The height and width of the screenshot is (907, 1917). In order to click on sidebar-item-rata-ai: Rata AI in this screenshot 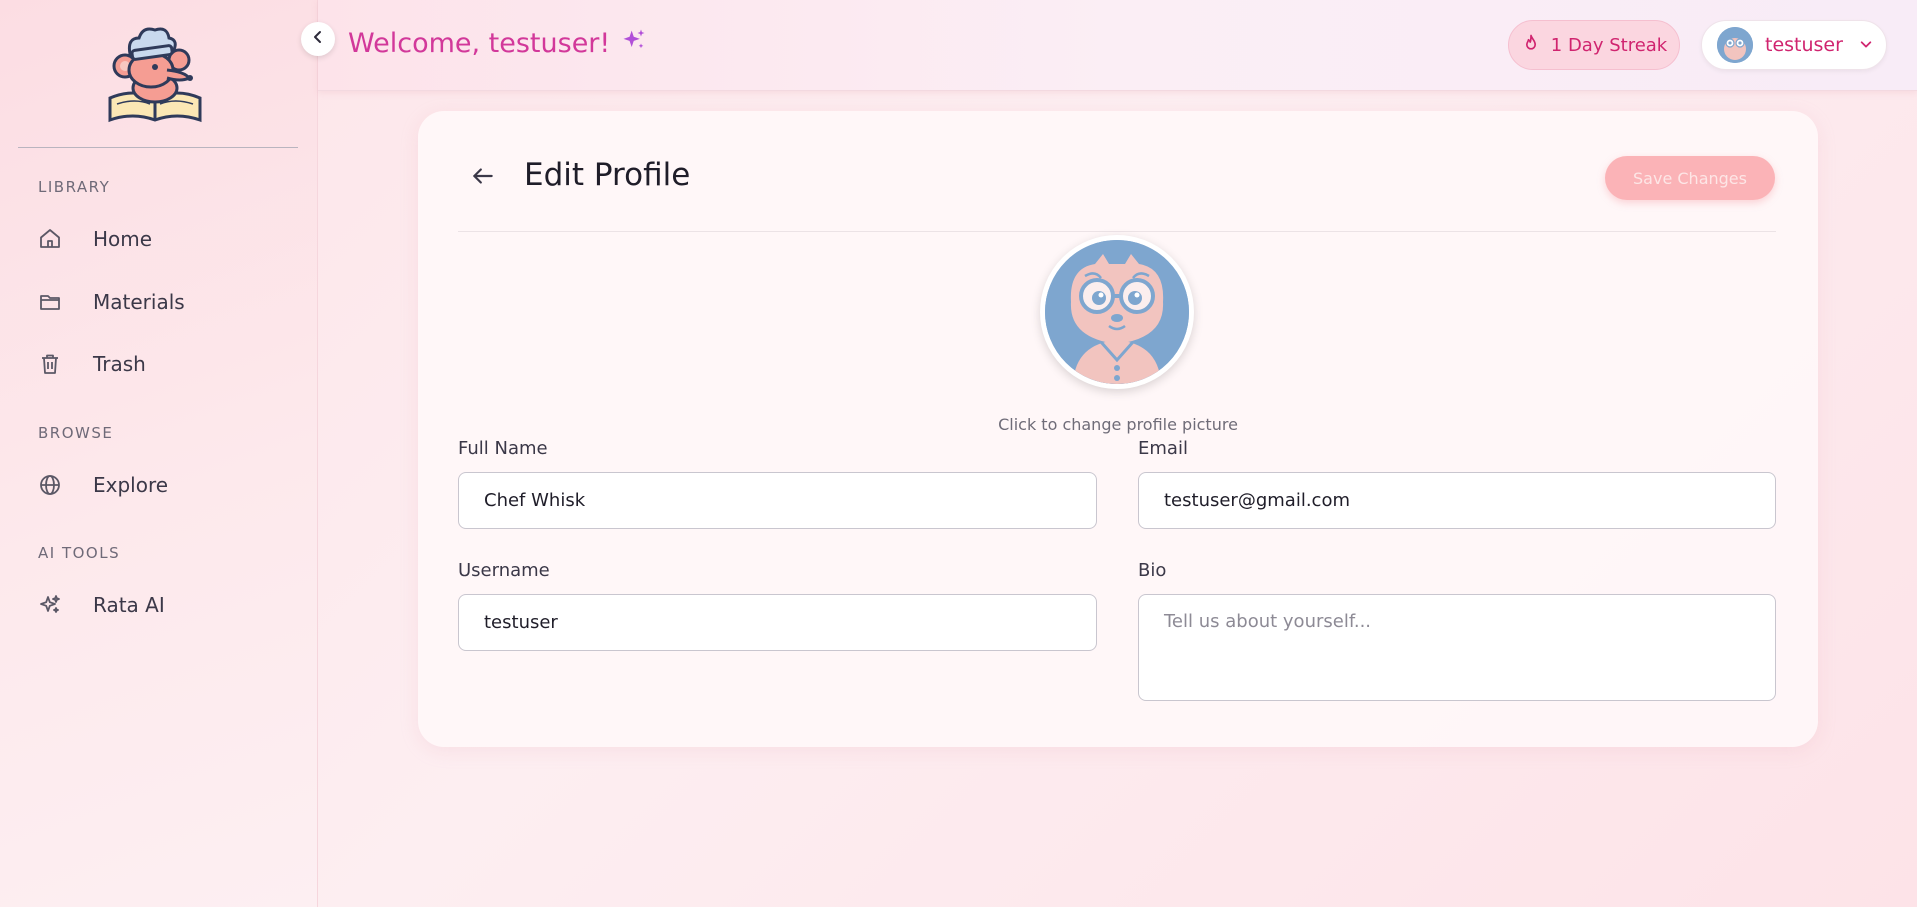, I will do `click(160, 605)`.